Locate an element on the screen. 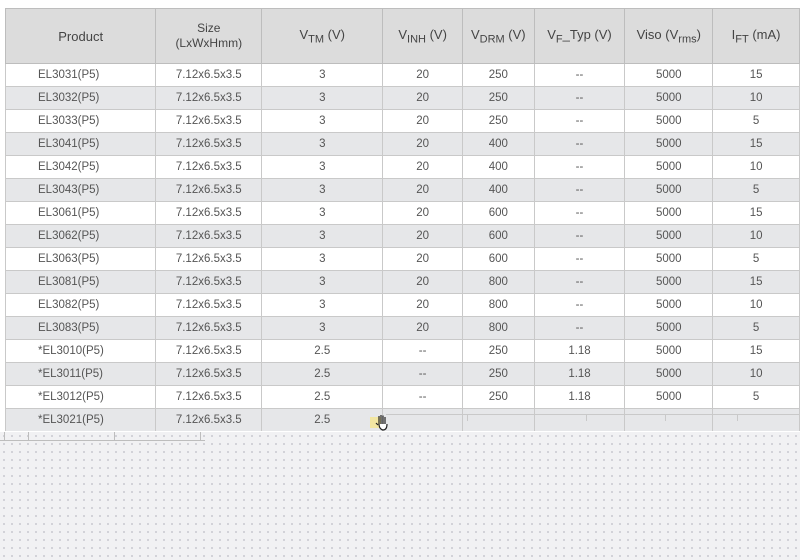  cell-product: *EL3011(P5) is located at coordinates (80, 374).